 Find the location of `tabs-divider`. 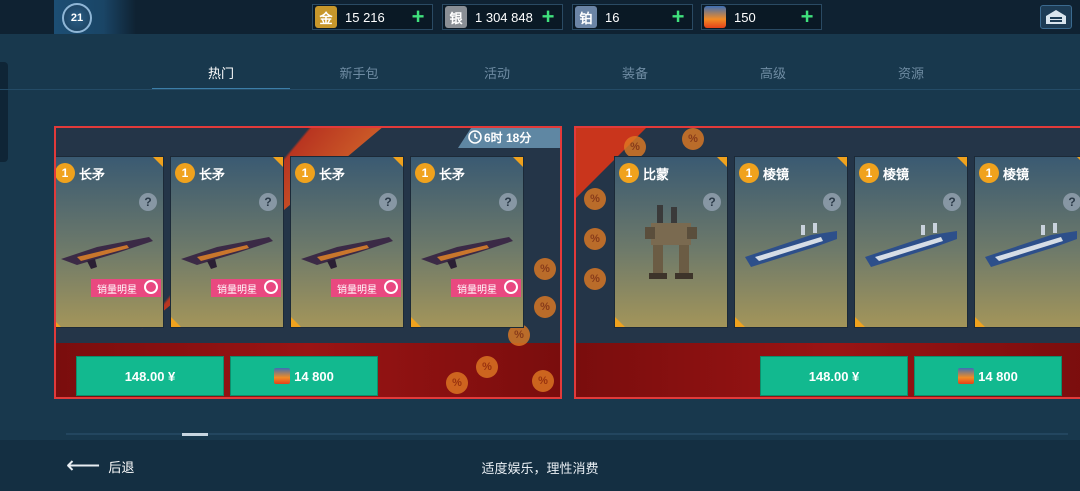

tabs-divider is located at coordinates (540, 89).